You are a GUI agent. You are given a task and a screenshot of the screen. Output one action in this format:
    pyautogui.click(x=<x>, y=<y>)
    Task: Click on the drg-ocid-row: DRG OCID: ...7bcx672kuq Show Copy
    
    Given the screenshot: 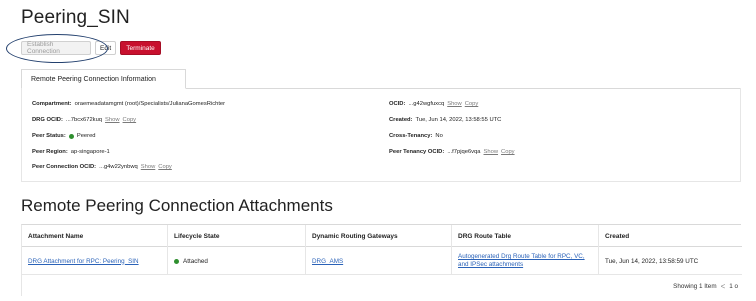 What is the action you would take?
    pyautogui.click(x=84, y=120)
    